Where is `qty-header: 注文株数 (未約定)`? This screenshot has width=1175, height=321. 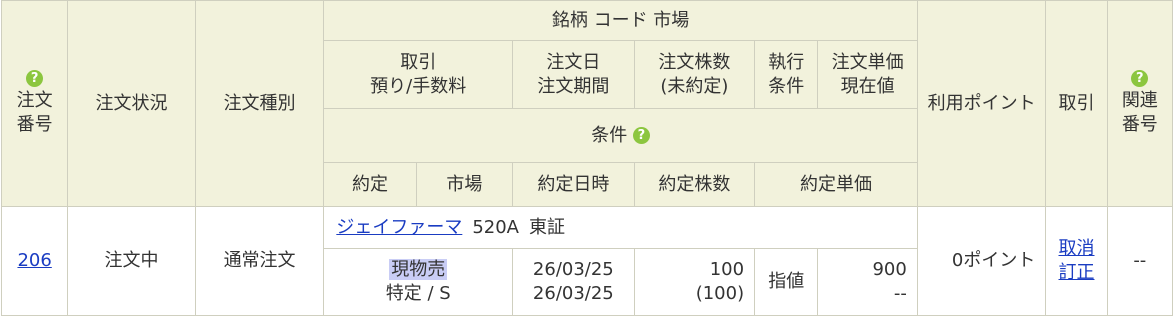 qty-header: 注文株数 (未約定) is located at coordinates (694, 74).